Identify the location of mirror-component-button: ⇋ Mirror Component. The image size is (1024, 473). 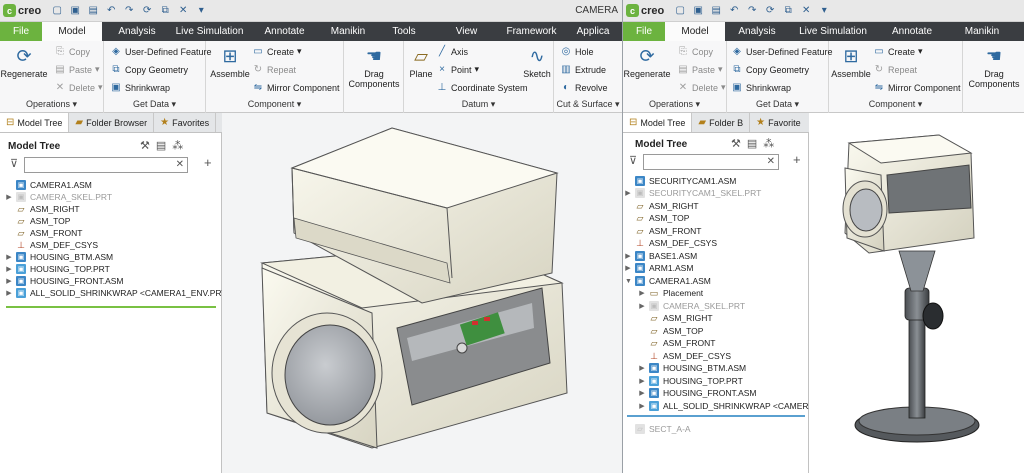
(917, 87).